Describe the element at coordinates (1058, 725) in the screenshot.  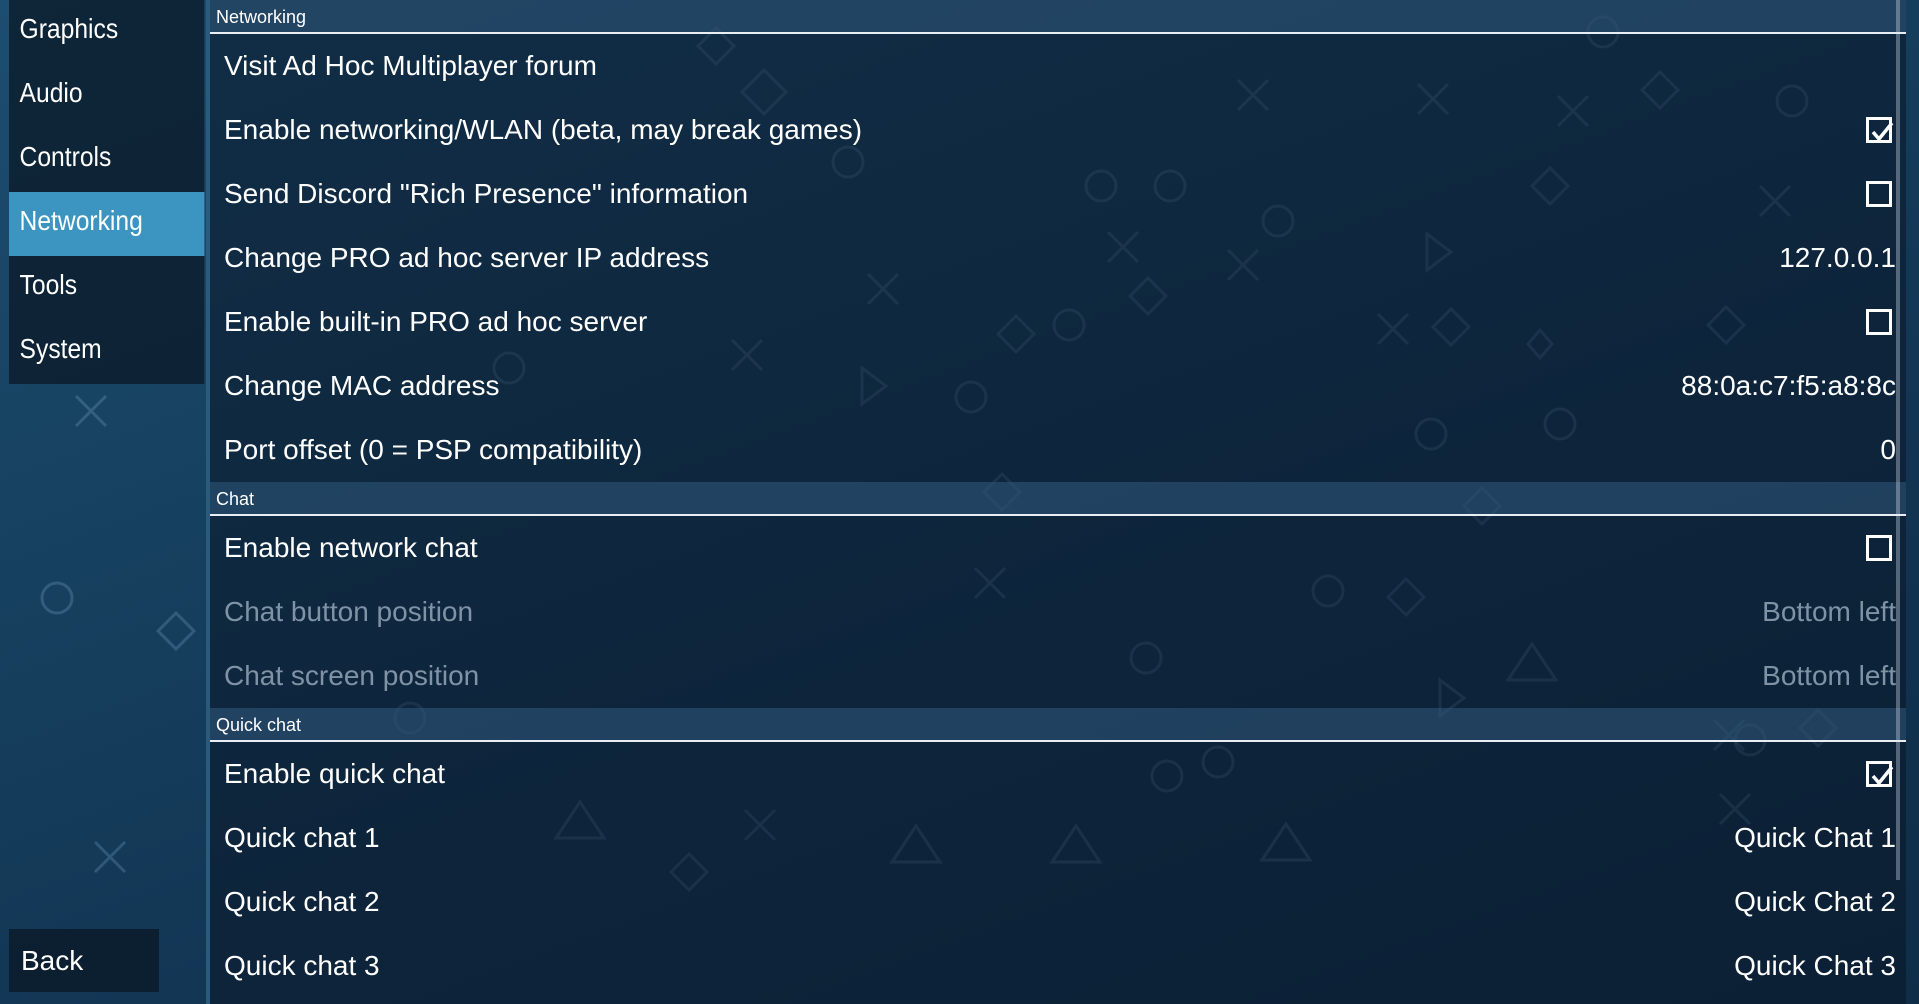
I see `section-header-quick-chat: Quick chat` at that location.